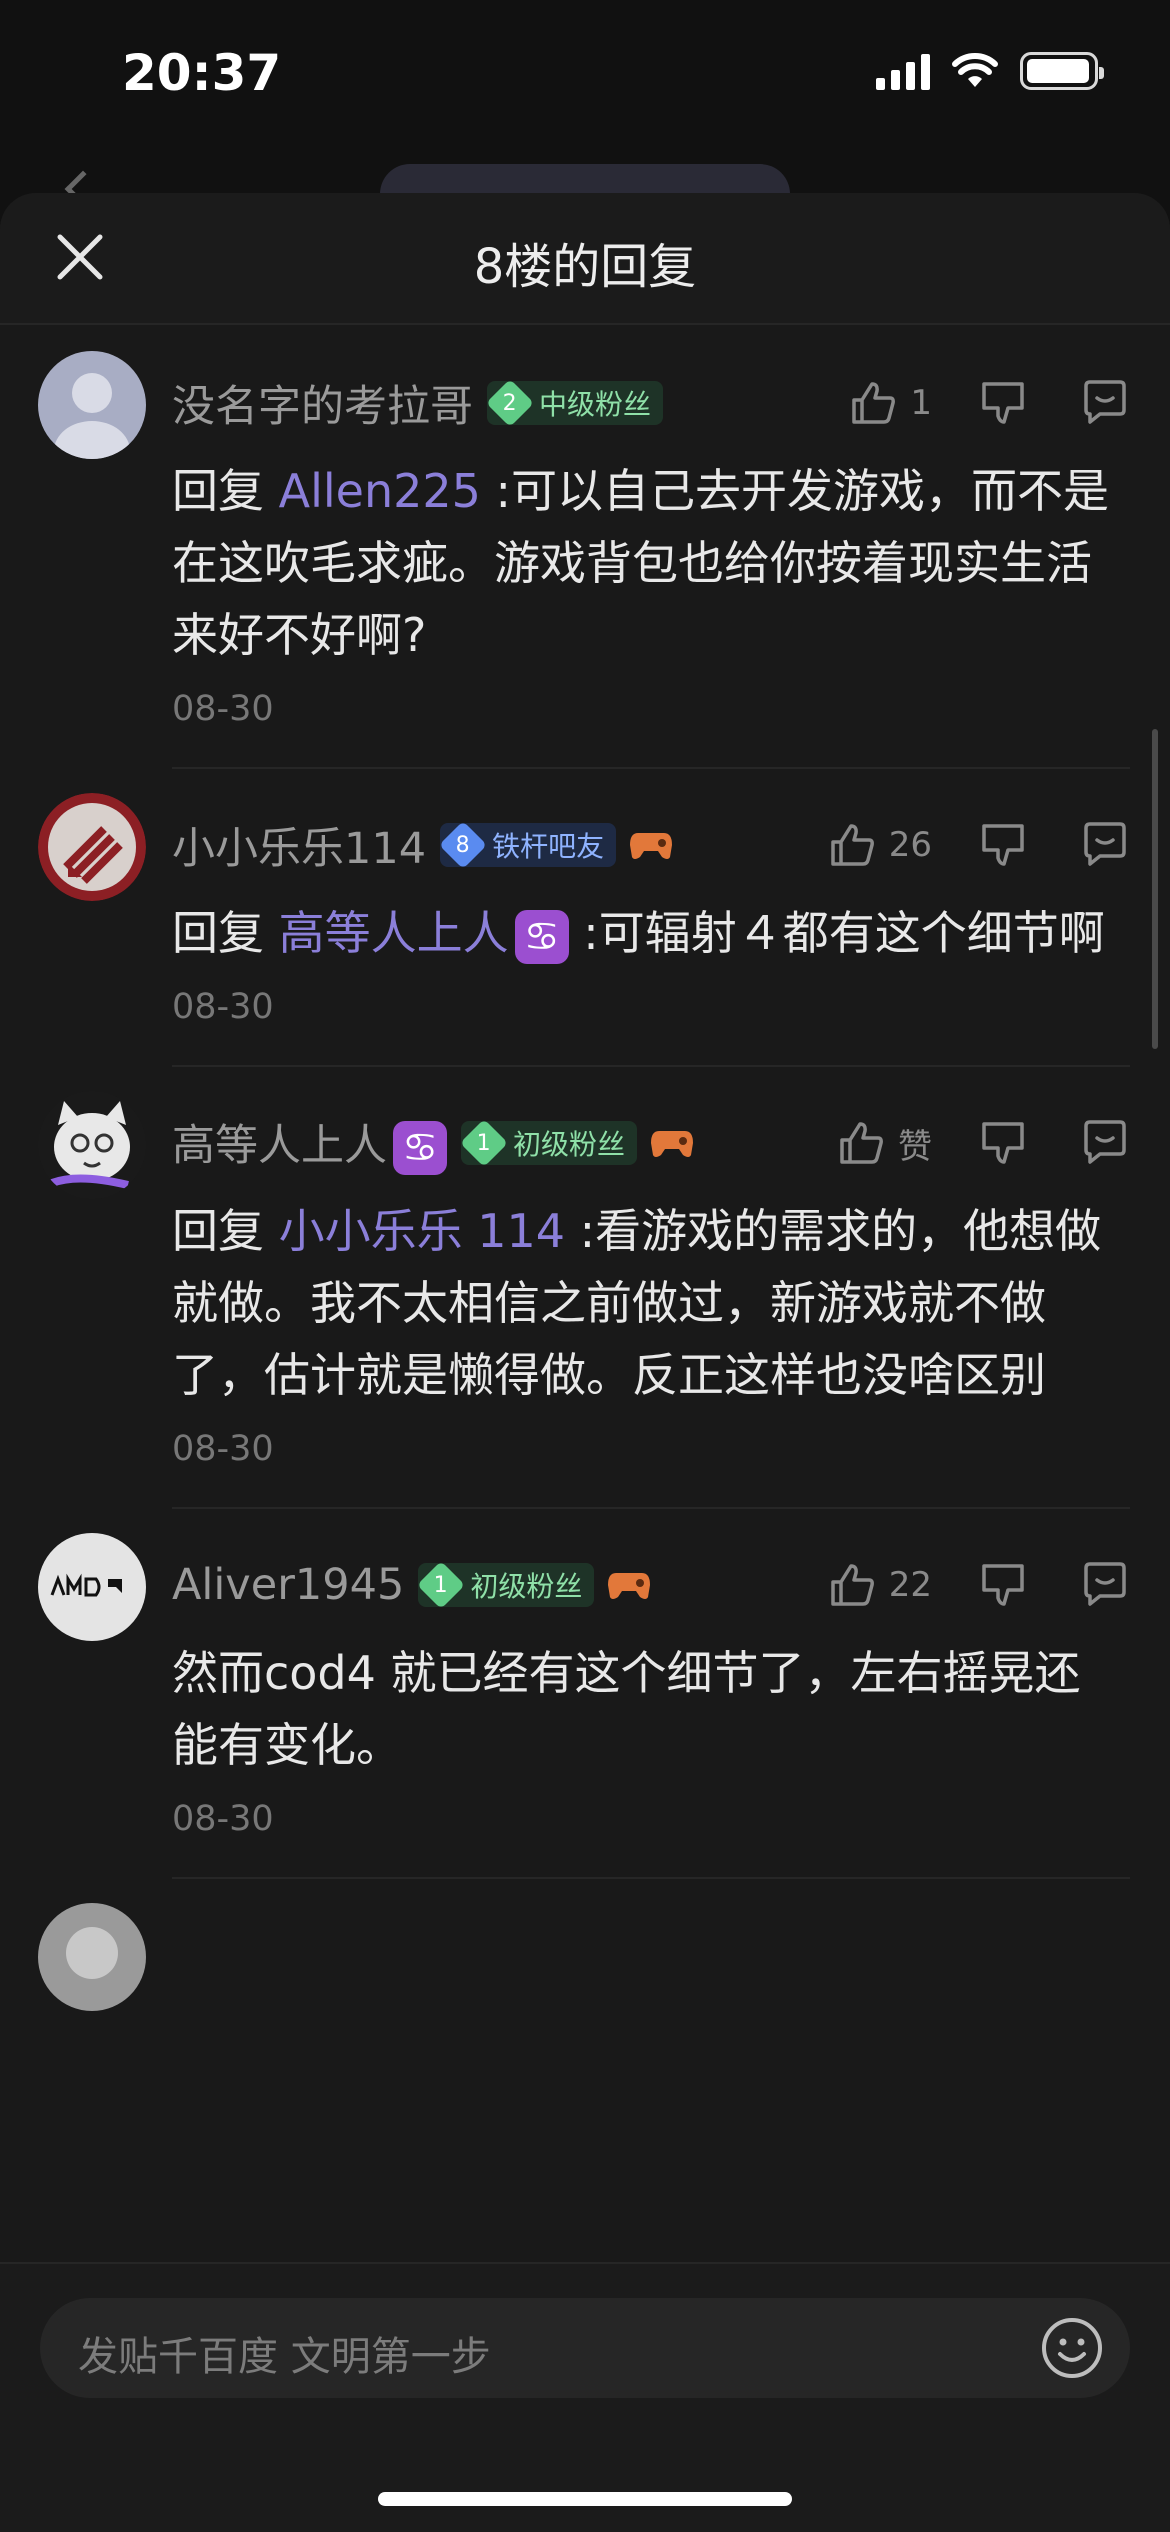 The height and width of the screenshot is (2532, 1170). Describe the element at coordinates (1062, 71) in the screenshot. I see `battery-icon` at that location.